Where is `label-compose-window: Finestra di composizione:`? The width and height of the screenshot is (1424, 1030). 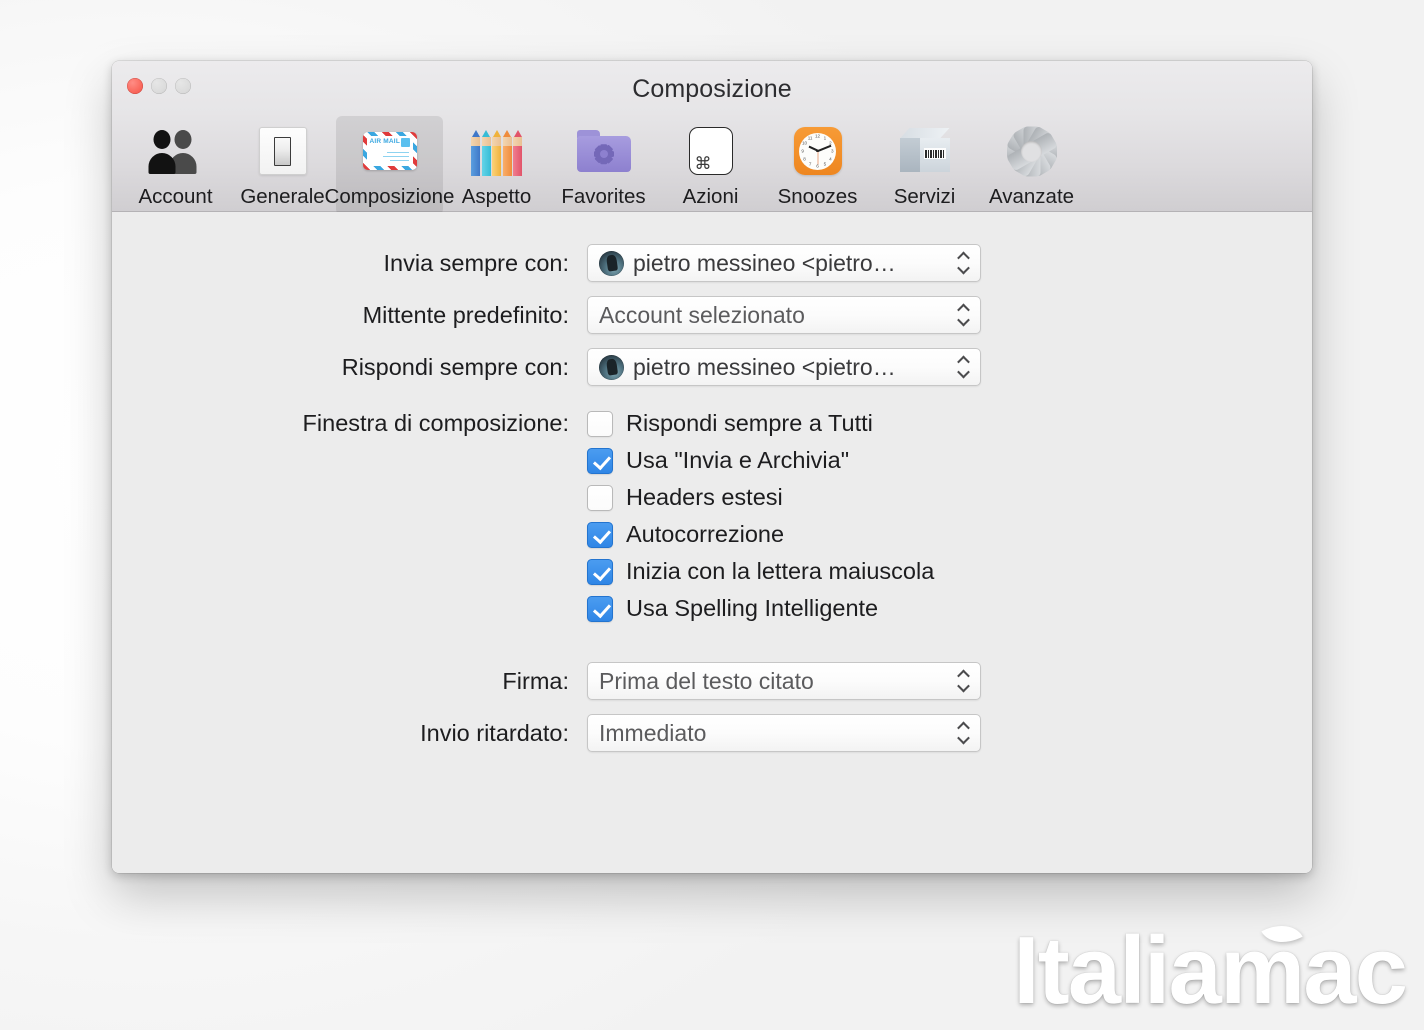 label-compose-window: Finestra di composizione: is located at coordinates (435, 423).